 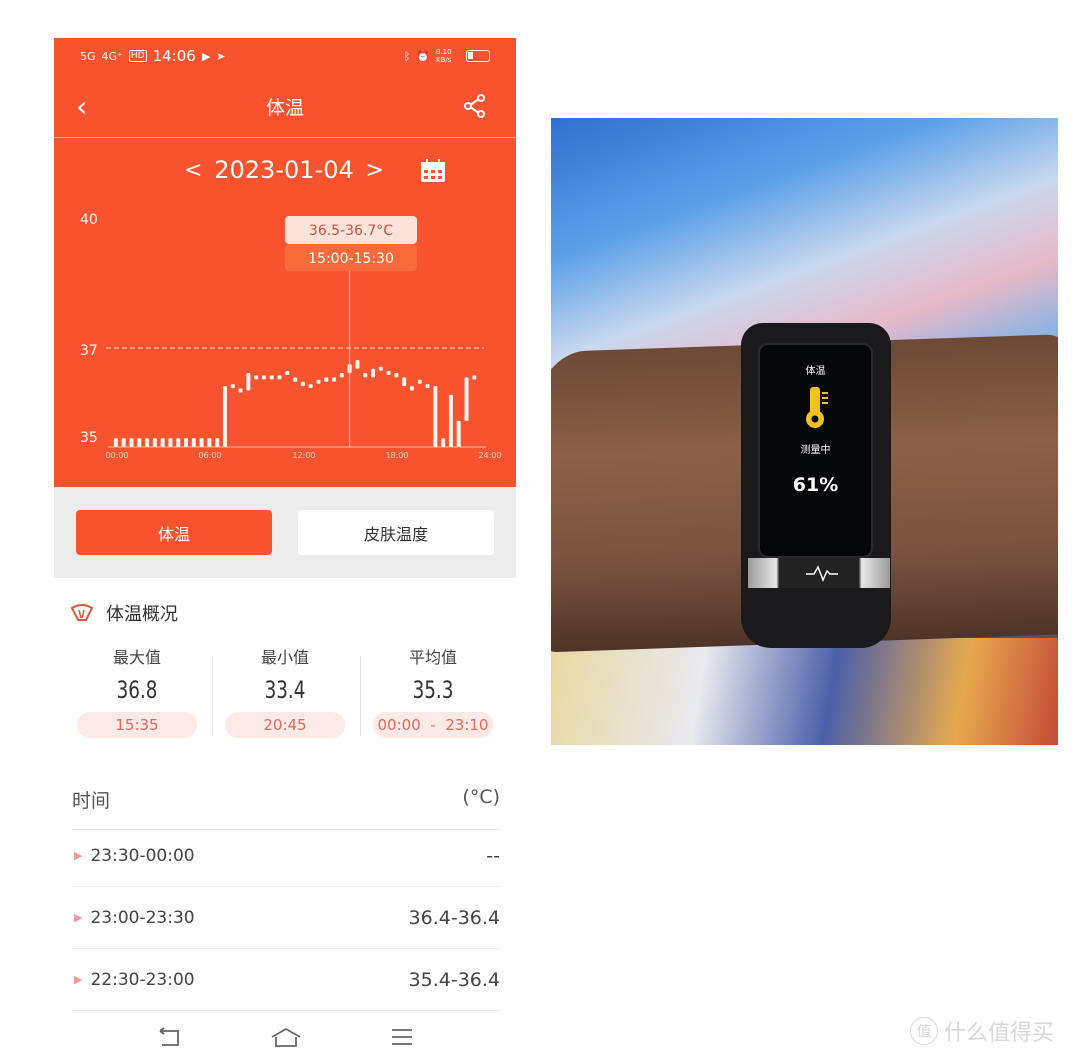 I want to click on alarm-icon: ⏰, so click(x=423, y=56).